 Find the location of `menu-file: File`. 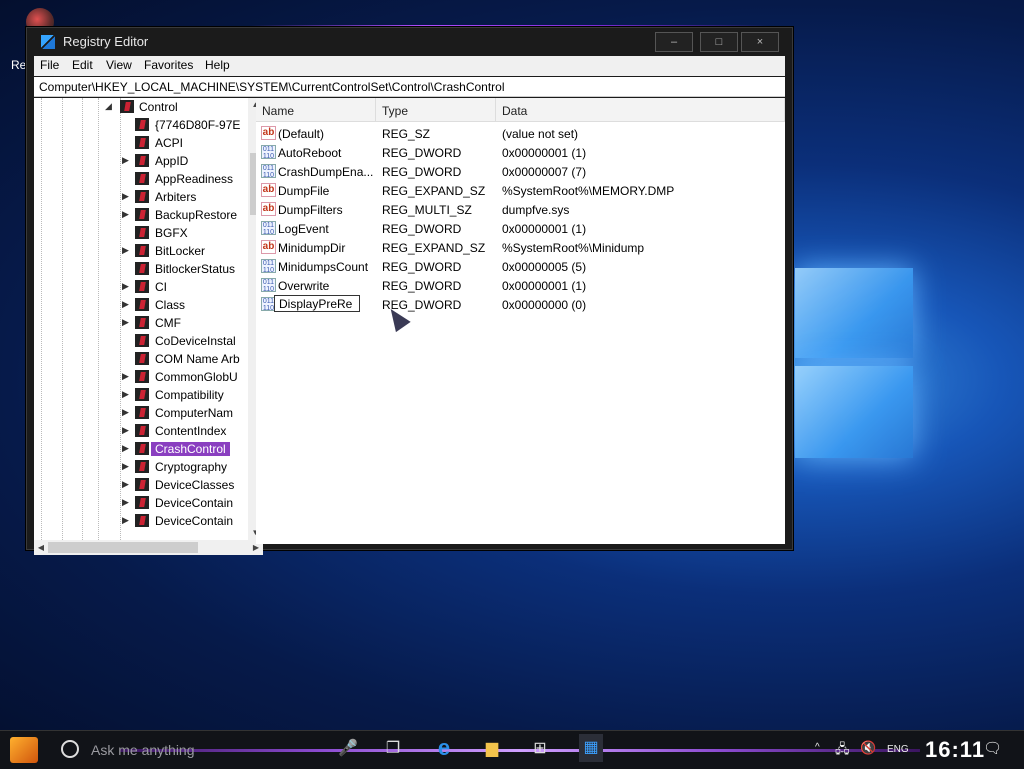

menu-file: File is located at coordinates (49, 65).